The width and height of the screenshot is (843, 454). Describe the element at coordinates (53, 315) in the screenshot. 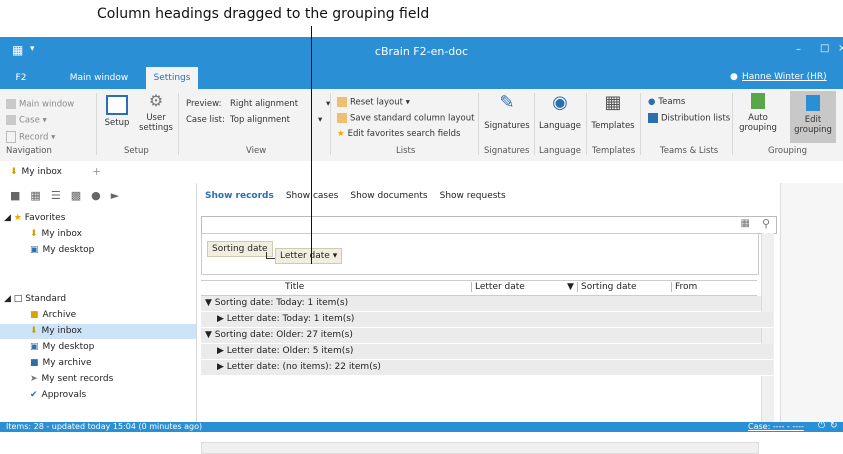

I see `tree-item-archive: ■ Archive` at that location.